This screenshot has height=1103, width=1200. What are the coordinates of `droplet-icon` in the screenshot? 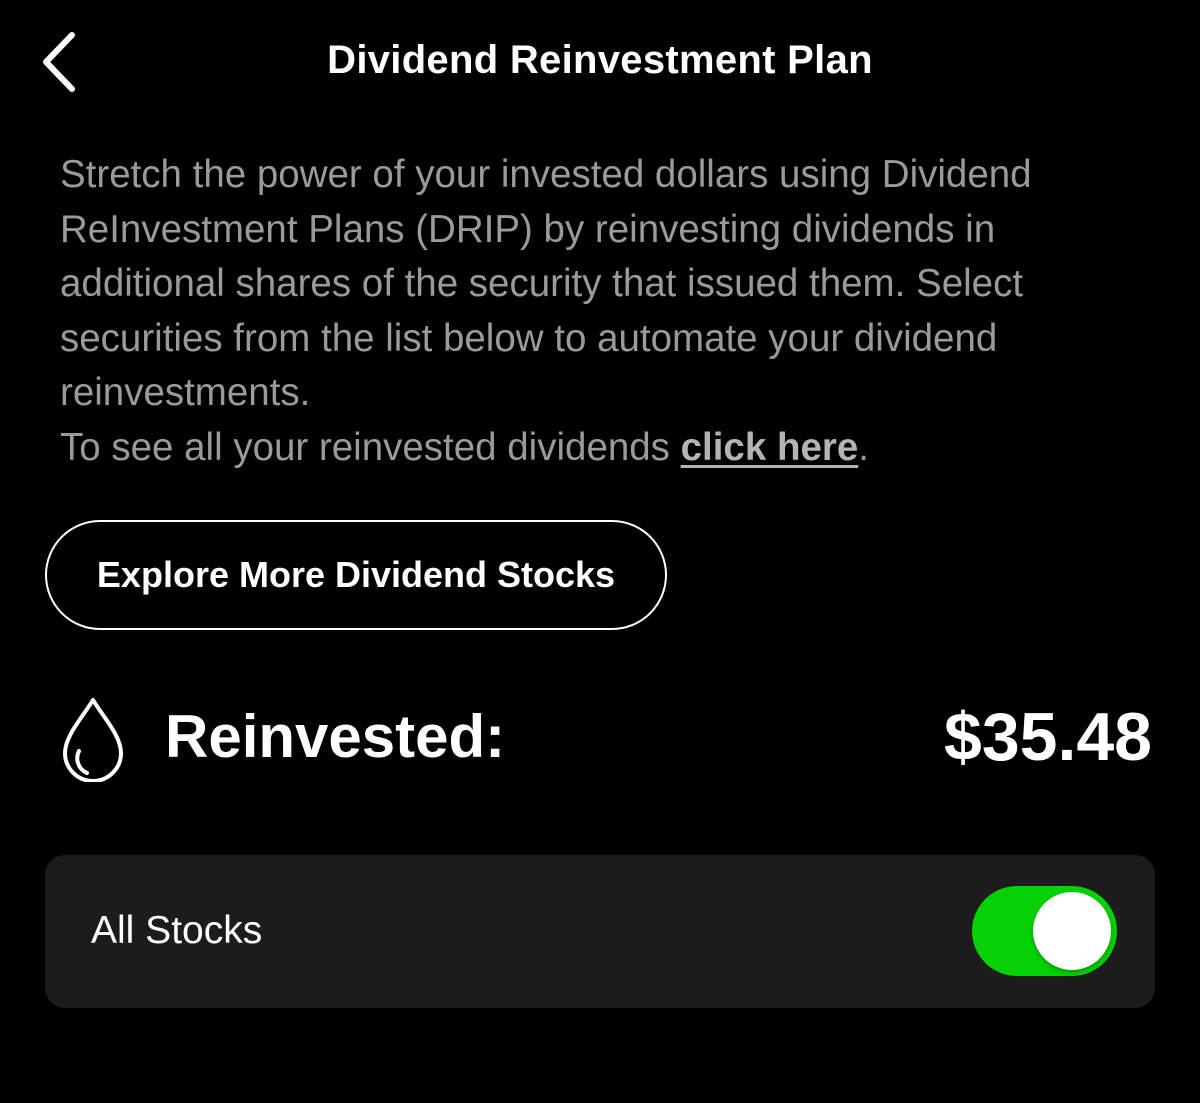 It's located at (93, 740).